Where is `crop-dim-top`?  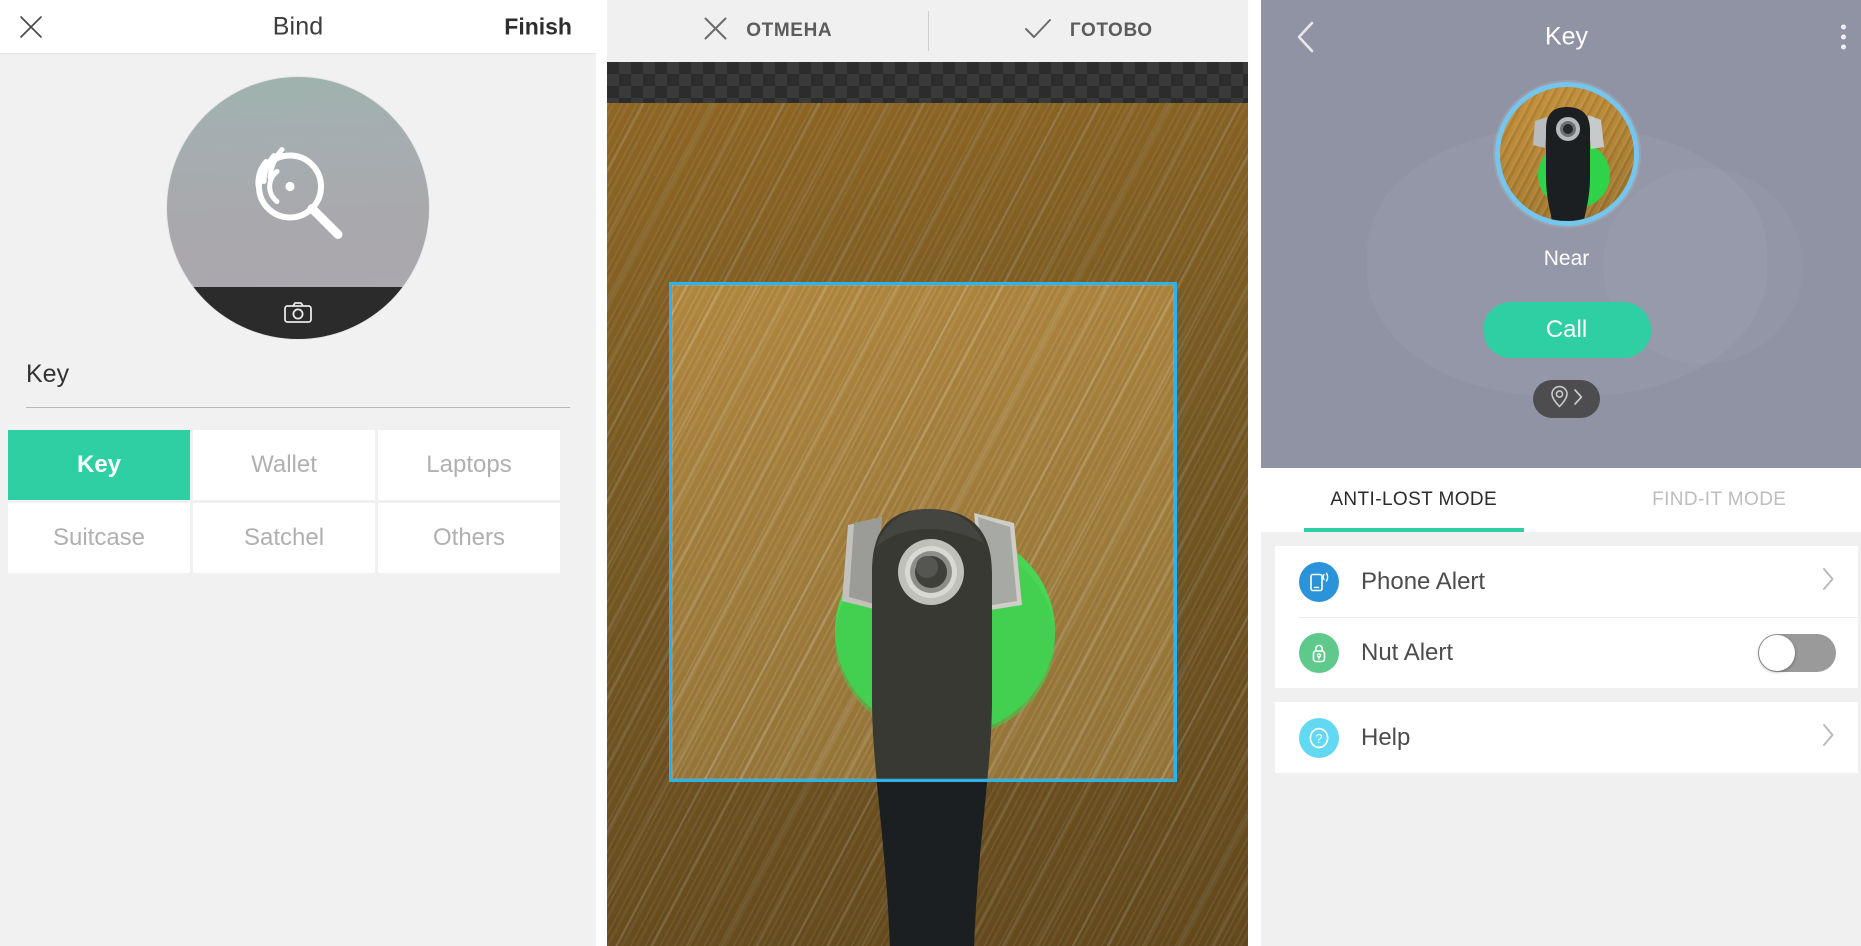 crop-dim-top is located at coordinates (927, 192).